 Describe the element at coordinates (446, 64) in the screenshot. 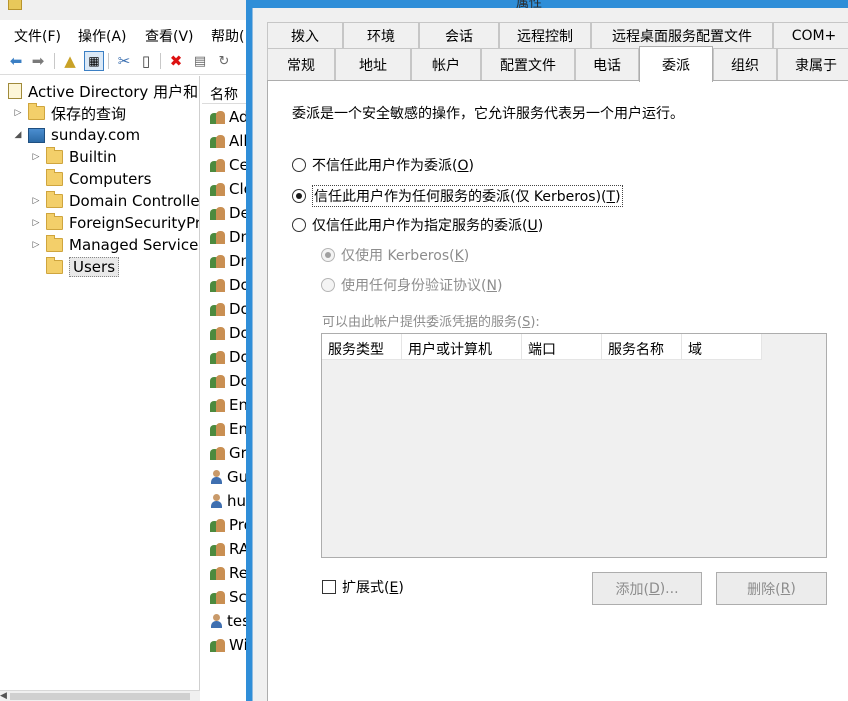

I see `tab-account: 帐户` at that location.